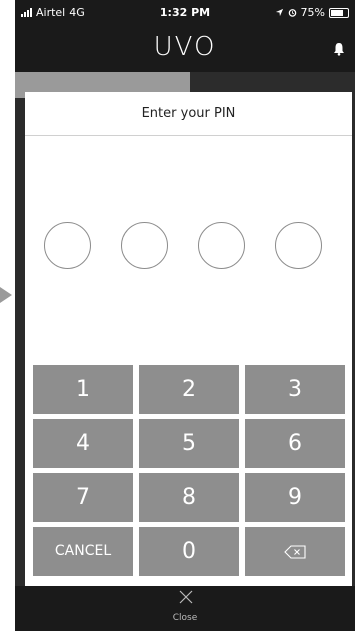 The height and width of the screenshot is (631, 355). Describe the element at coordinates (295, 443) in the screenshot. I see `key-6: 6` at that location.